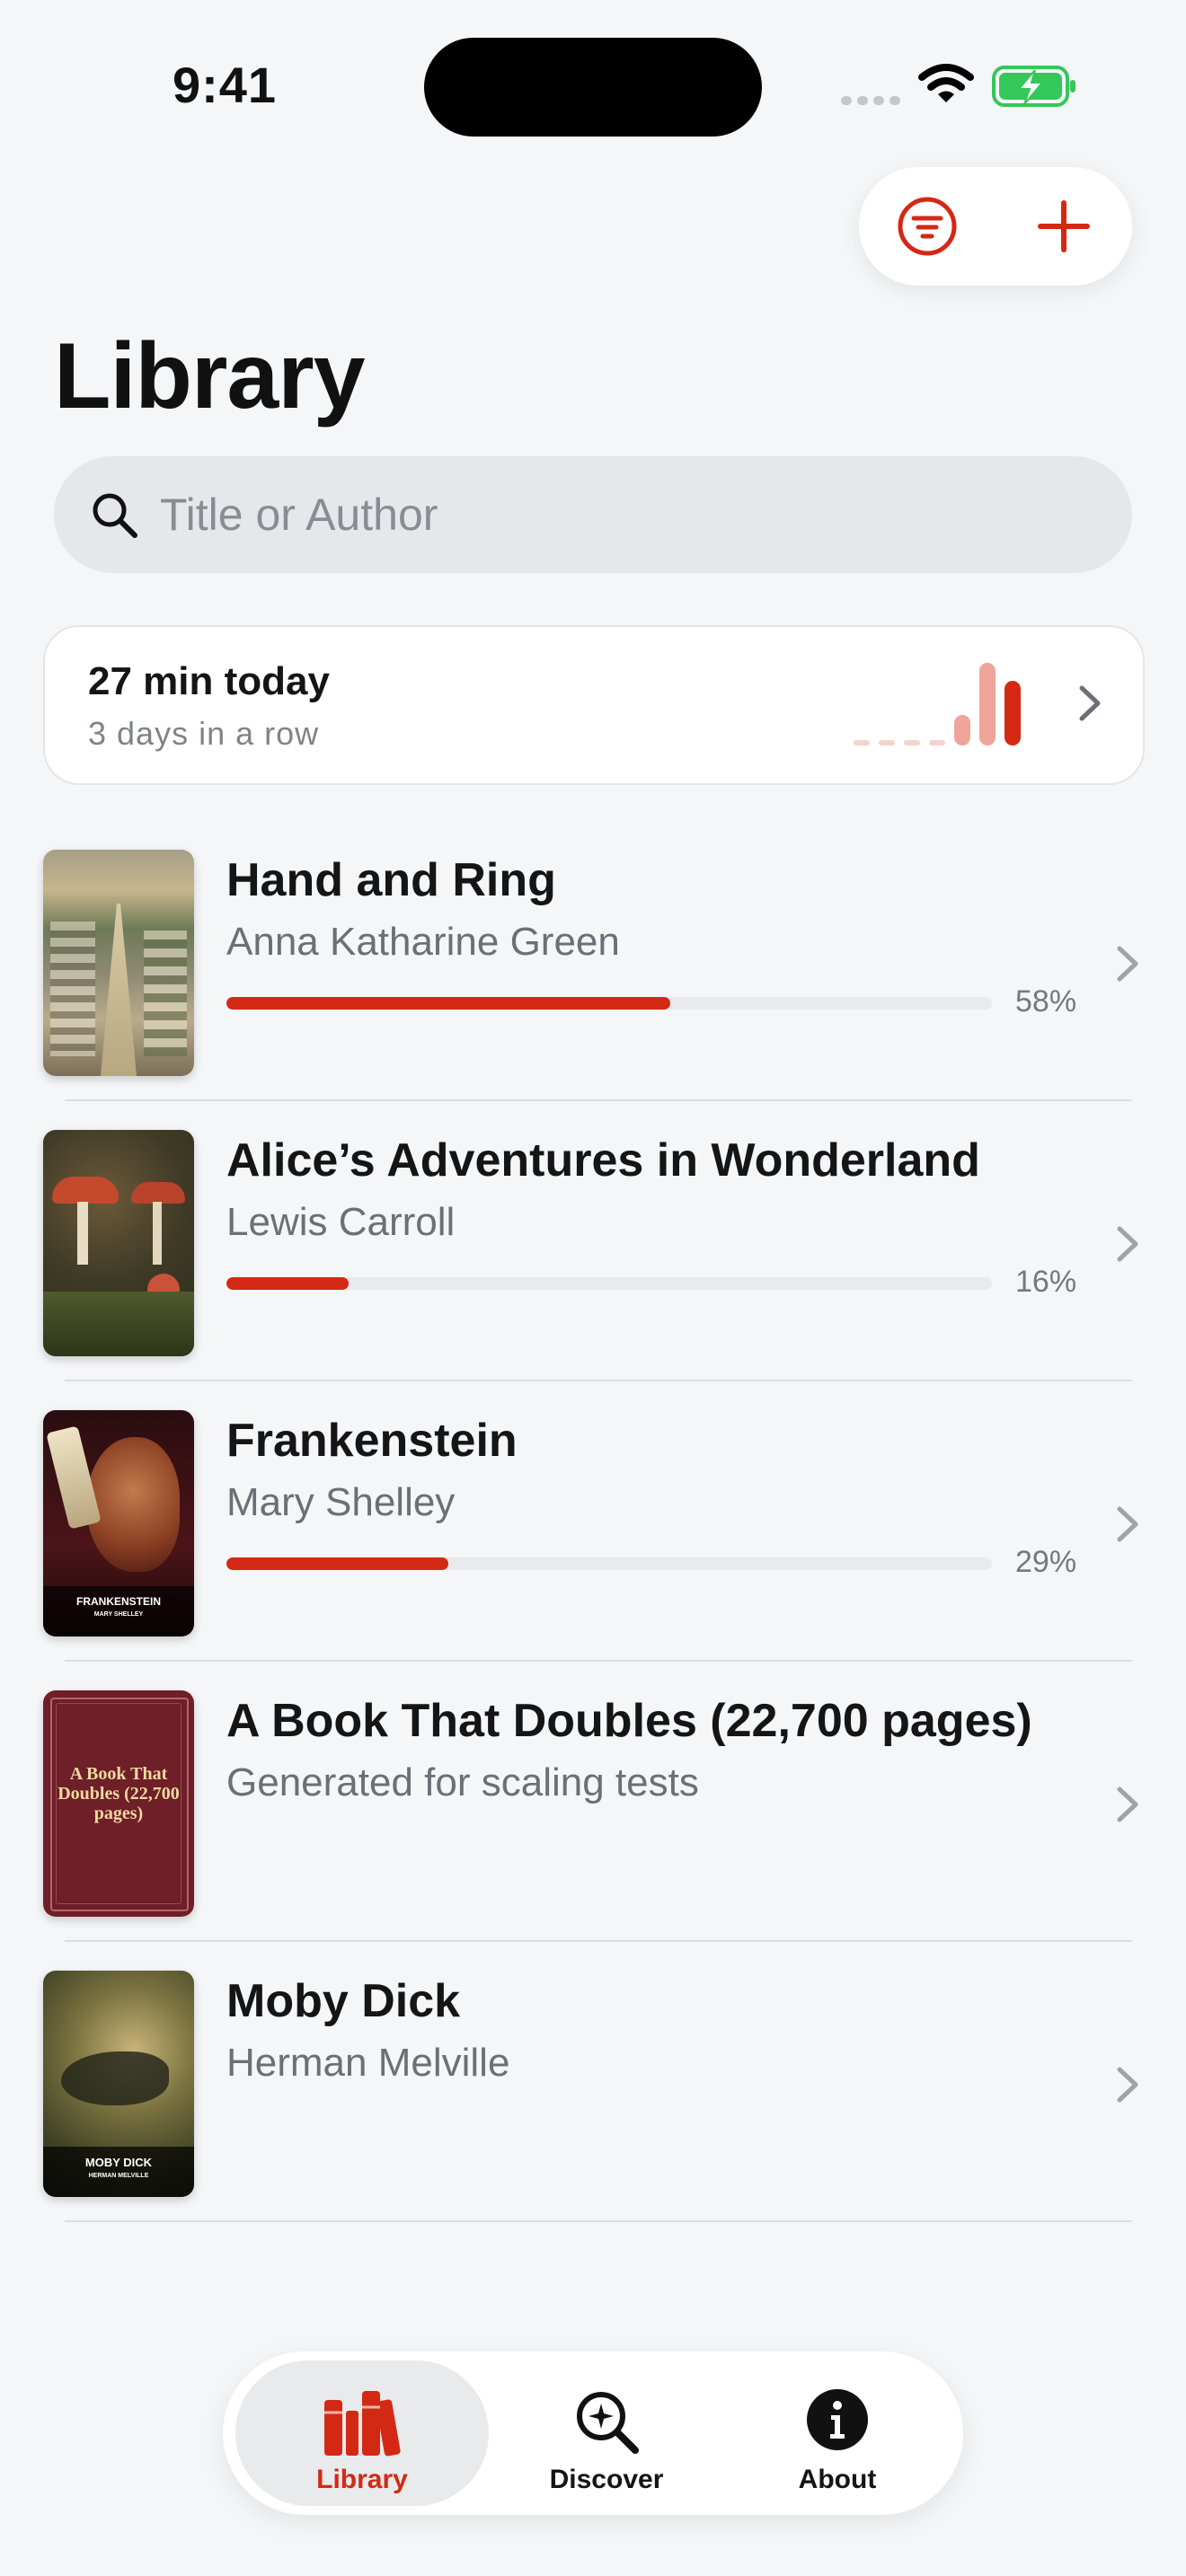 This screenshot has height=2576, width=1186. What do you see at coordinates (946, 83) in the screenshot?
I see `wifi-icon` at bounding box center [946, 83].